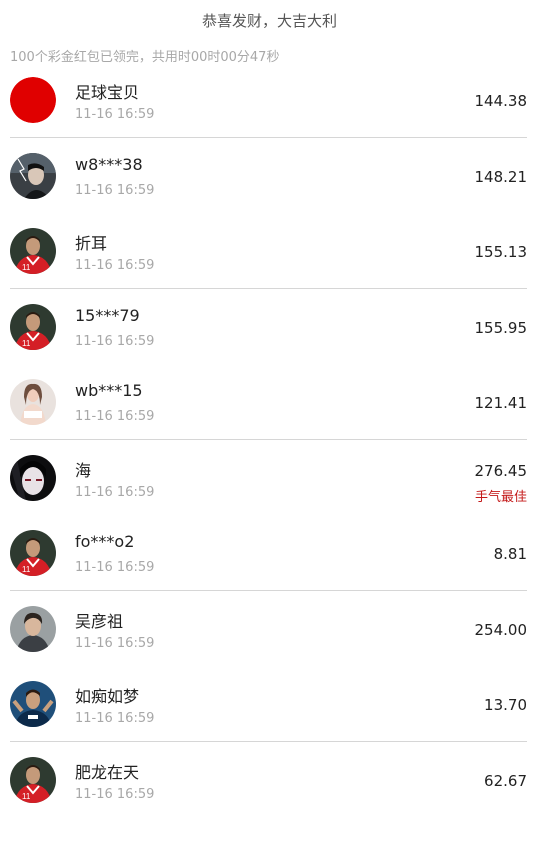  What do you see at coordinates (83, 470) in the screenshot?
I see `recipient-name: 海` at bounding box center [83, 470].